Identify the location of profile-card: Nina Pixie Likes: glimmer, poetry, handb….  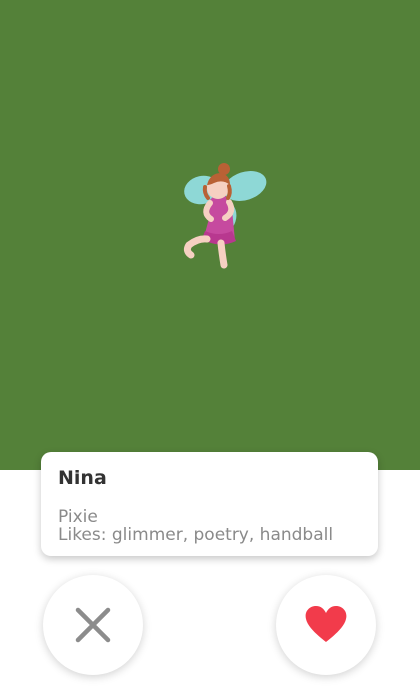
(209, 504).